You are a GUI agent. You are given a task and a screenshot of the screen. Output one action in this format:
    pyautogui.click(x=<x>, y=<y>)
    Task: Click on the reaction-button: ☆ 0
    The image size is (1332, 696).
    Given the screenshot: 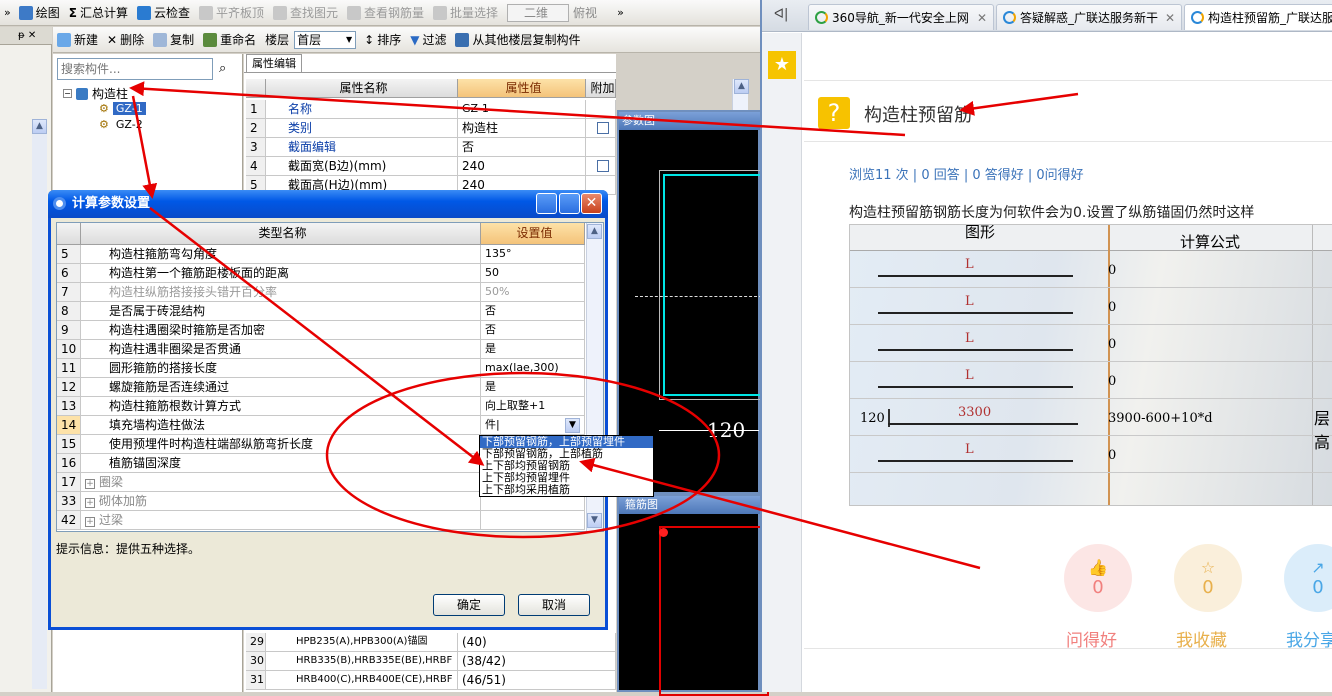 What is the action you would take?
    pyautogui.click(x=1208, y=578)
    